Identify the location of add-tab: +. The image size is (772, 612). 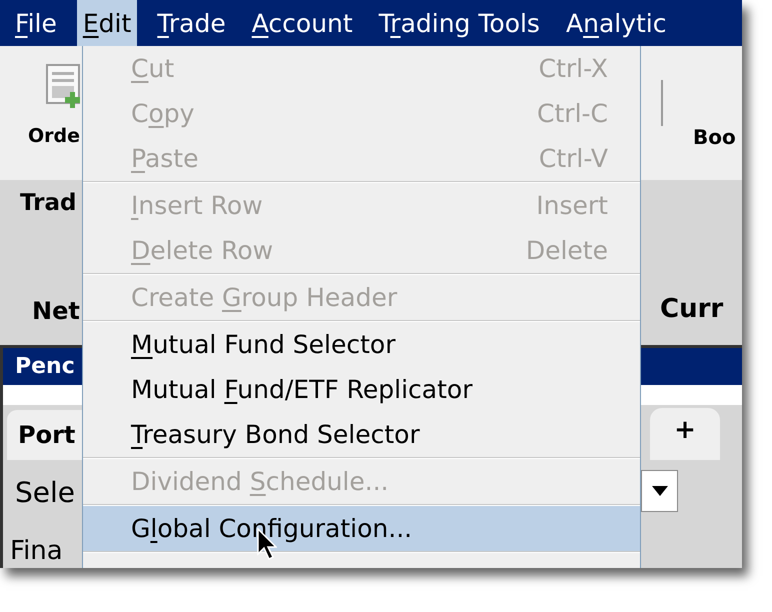
(685, 434).